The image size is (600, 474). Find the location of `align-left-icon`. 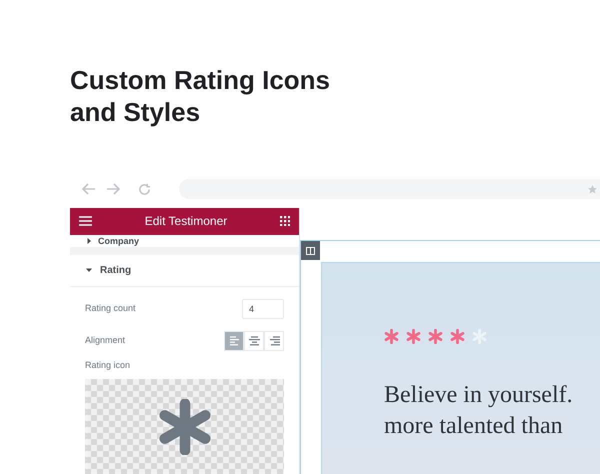

align-left-icon is located at coordinates (234, 341).